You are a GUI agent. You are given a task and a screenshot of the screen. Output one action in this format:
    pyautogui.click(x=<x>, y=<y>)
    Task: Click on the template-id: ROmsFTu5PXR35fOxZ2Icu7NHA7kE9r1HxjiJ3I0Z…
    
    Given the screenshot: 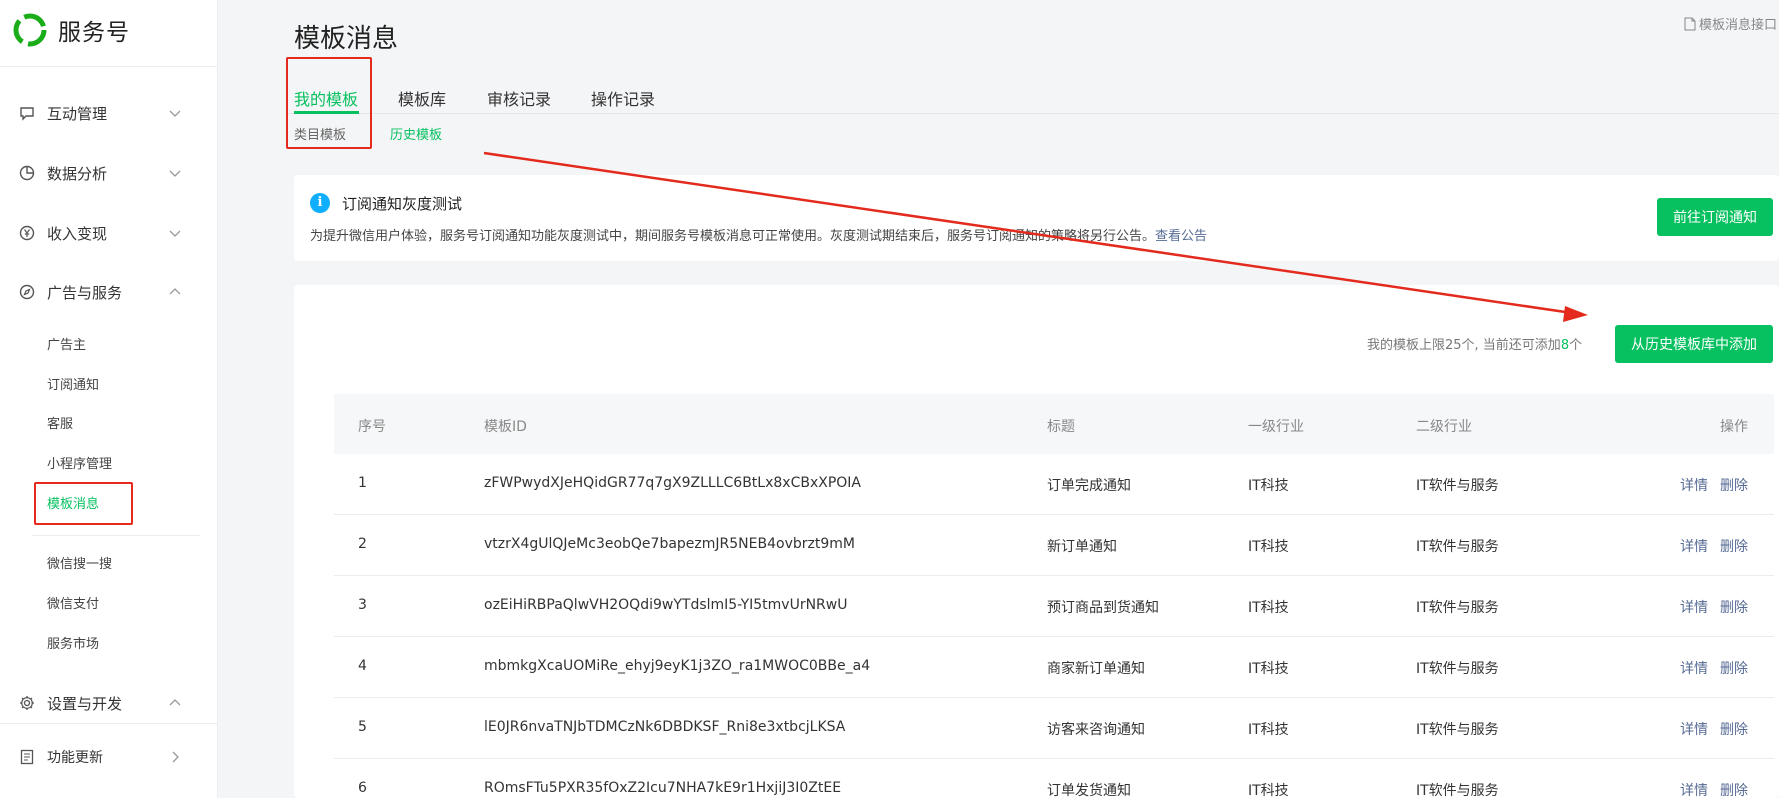 What is the action you would take?
    pyautogui.click(x=663, y=788)
    